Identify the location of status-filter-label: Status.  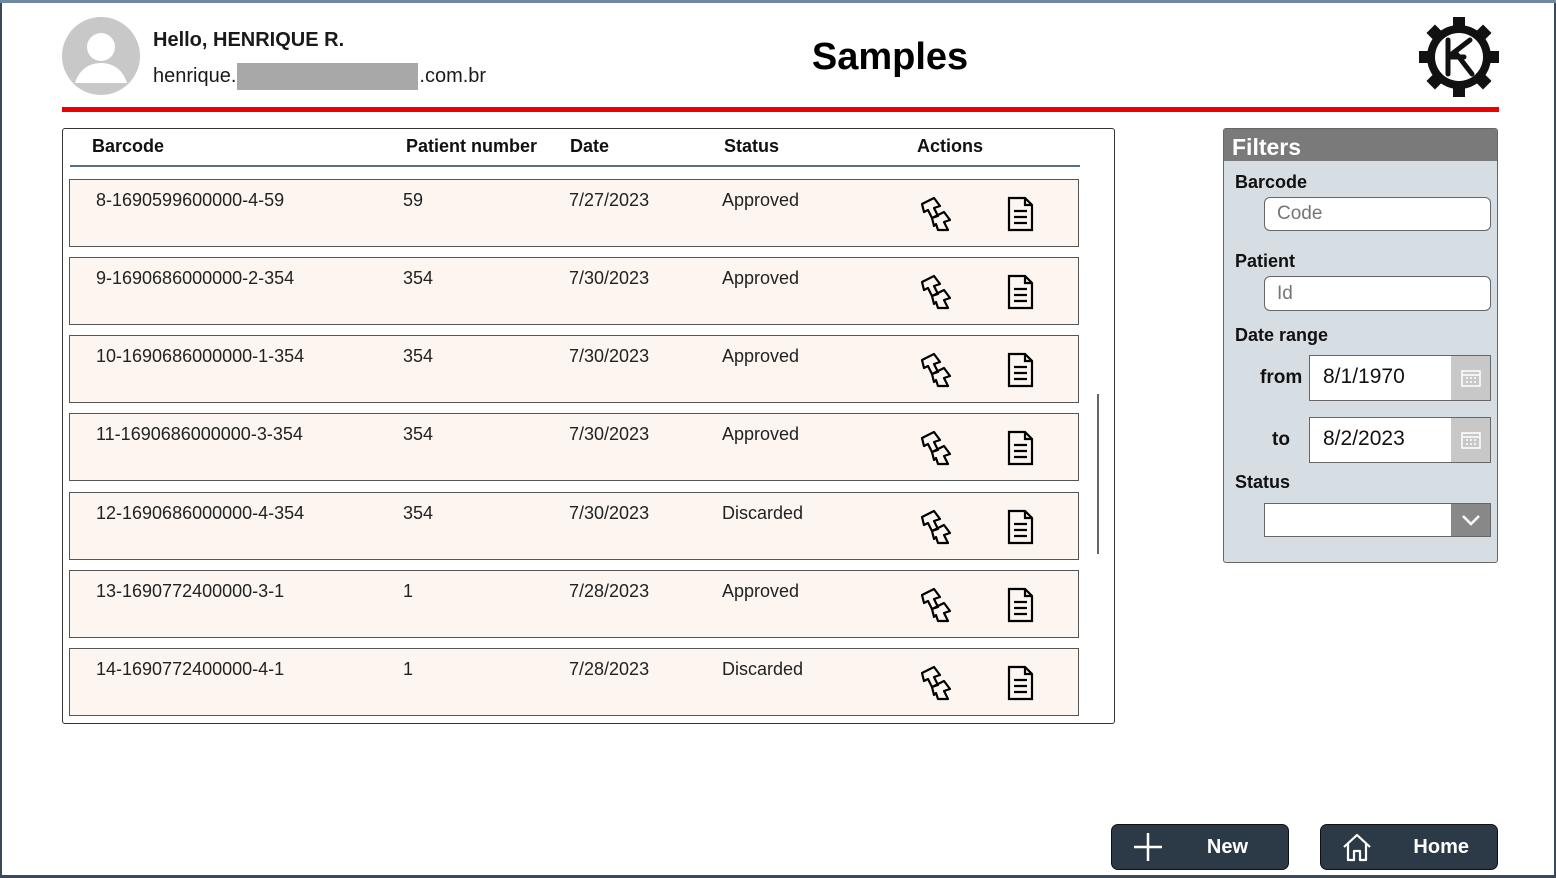
(1263, 482).